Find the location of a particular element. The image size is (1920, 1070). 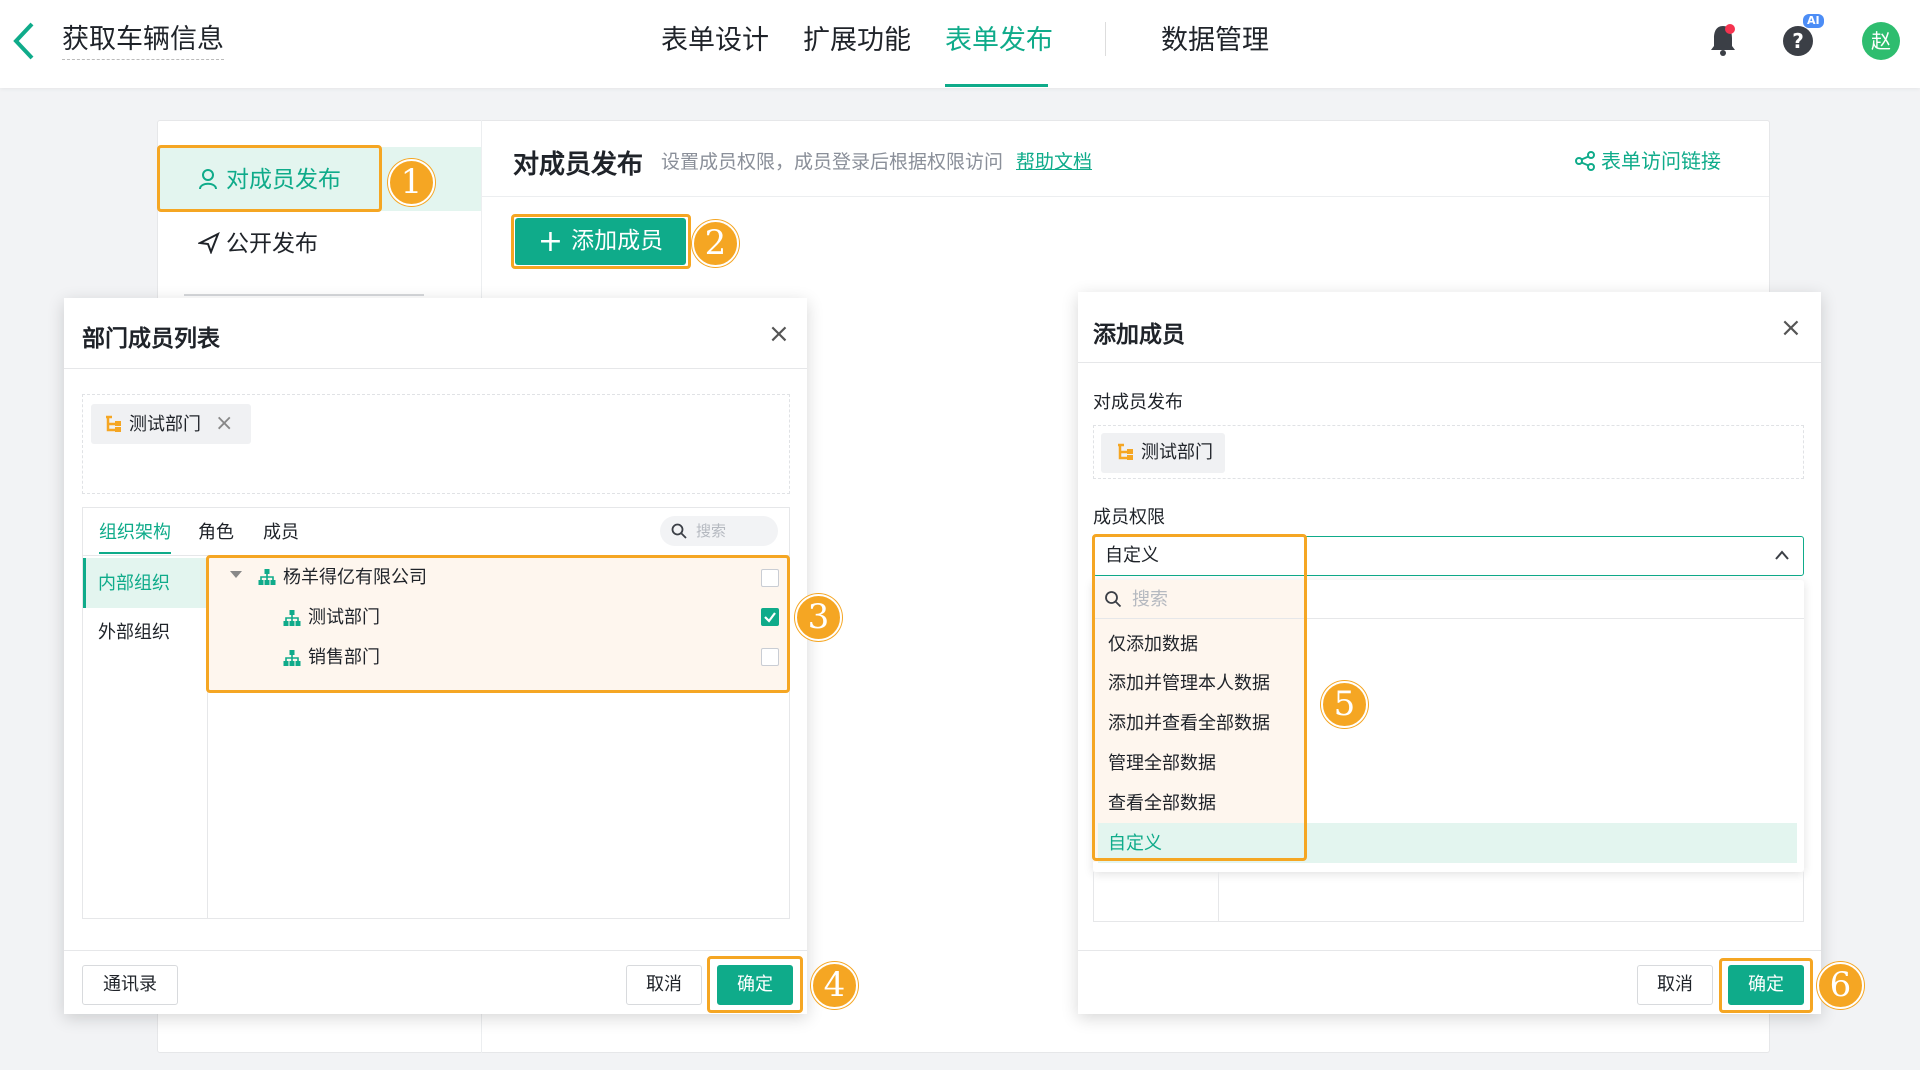

sidebar-item-label: 公开发布 is located at coordinates (272, 244).